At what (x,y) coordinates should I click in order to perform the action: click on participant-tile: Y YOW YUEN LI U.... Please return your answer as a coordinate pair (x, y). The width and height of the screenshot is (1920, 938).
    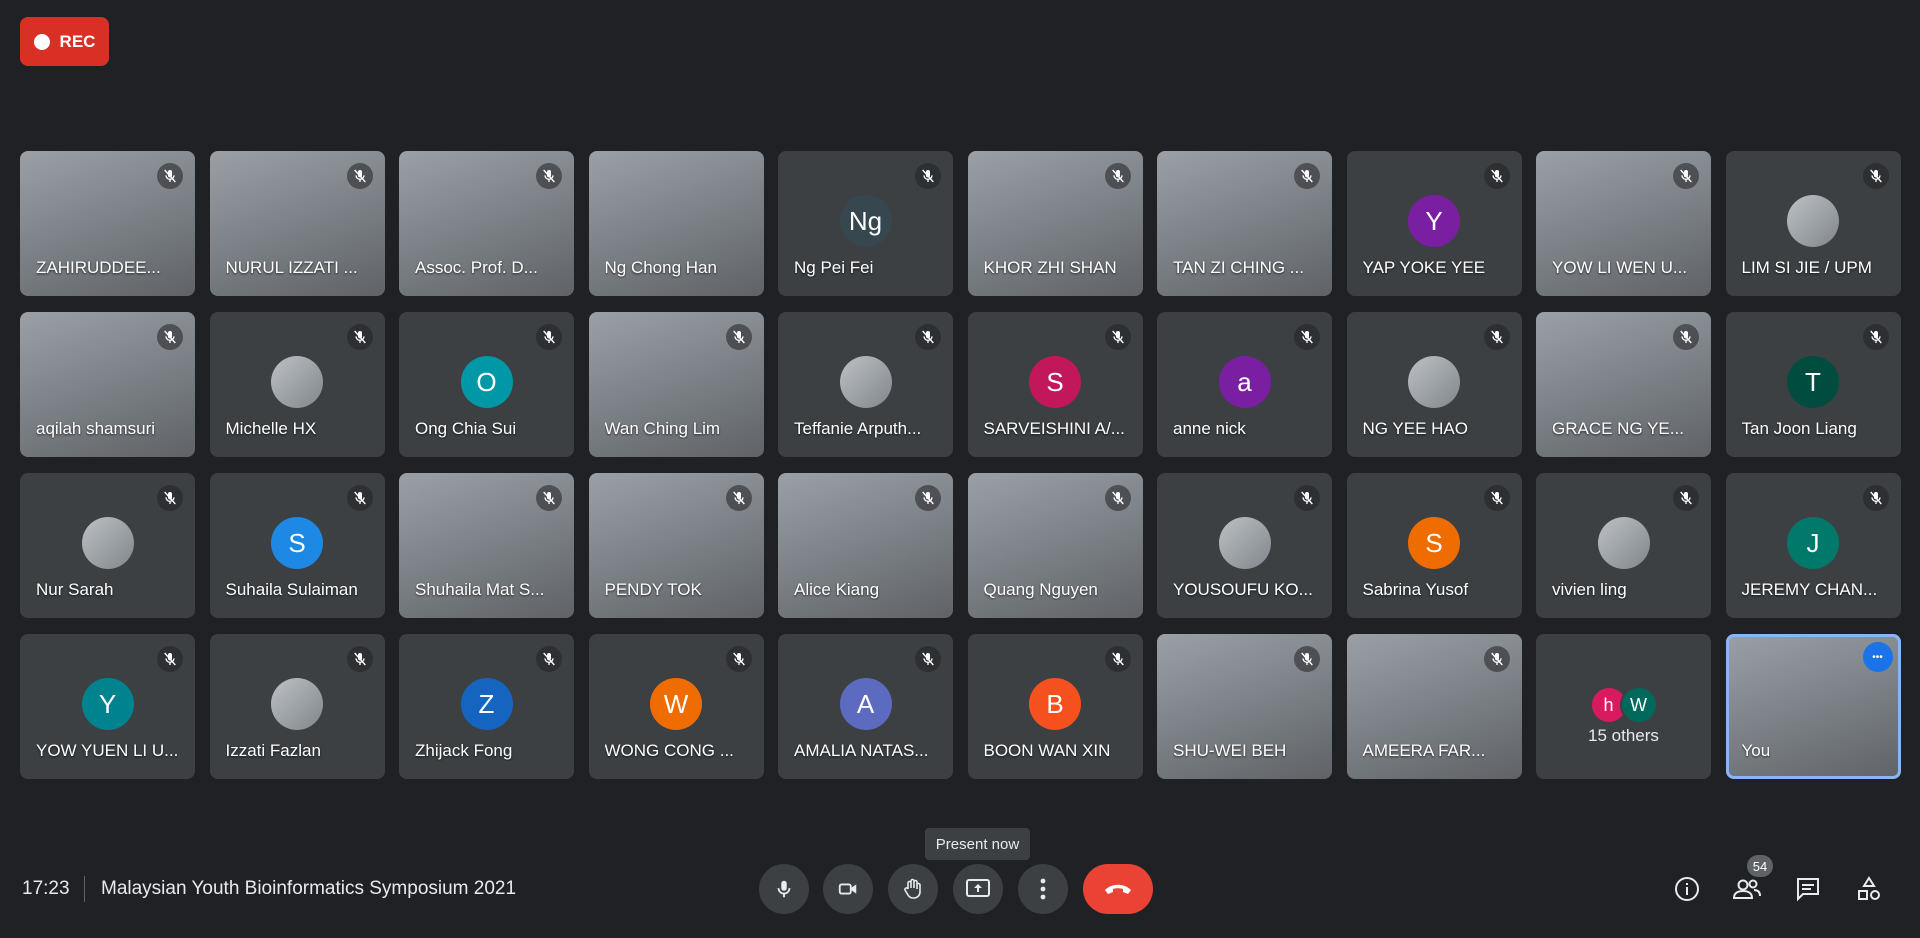
    Looking at the image, I should click on (107, 706).